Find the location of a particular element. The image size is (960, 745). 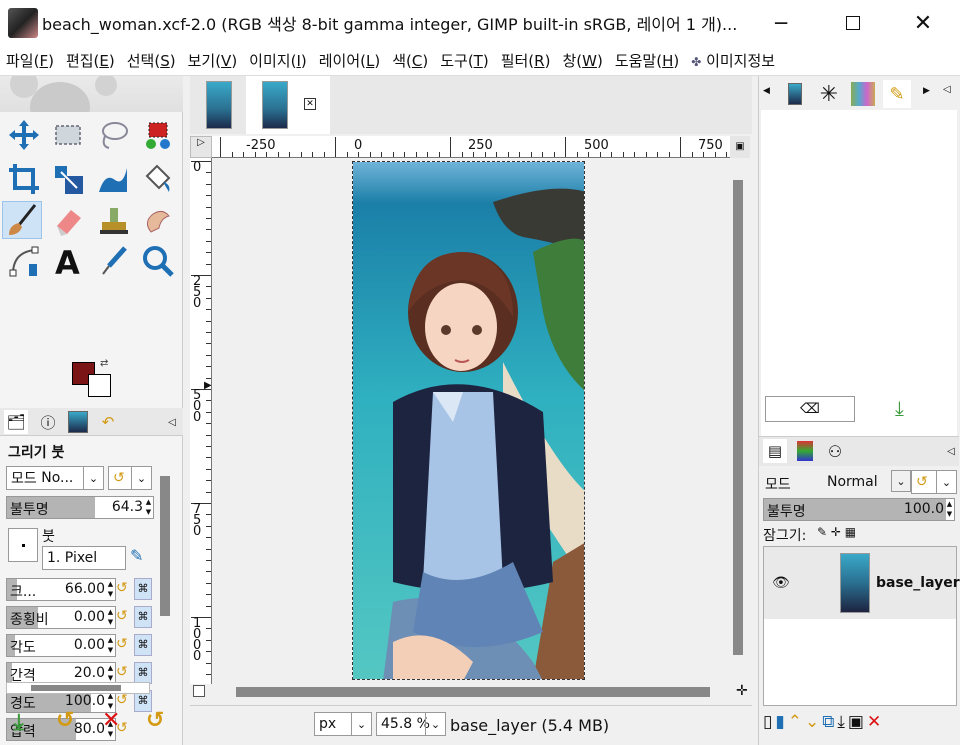

pan-cross-icon: ✛ is located at coordinates (742, 691).